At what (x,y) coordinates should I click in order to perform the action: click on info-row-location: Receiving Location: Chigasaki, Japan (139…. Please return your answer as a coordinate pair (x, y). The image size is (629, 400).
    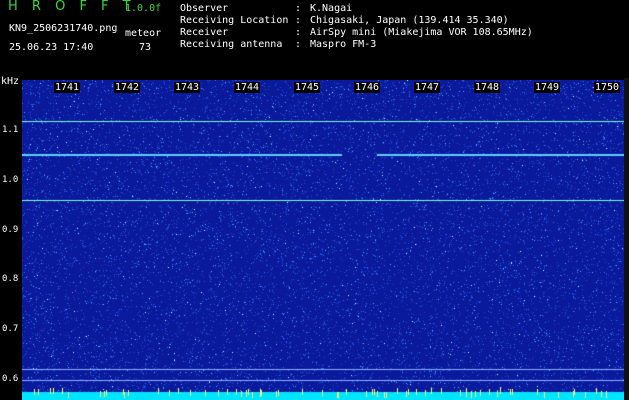
    Looking at the image, I should click on (344, 20).